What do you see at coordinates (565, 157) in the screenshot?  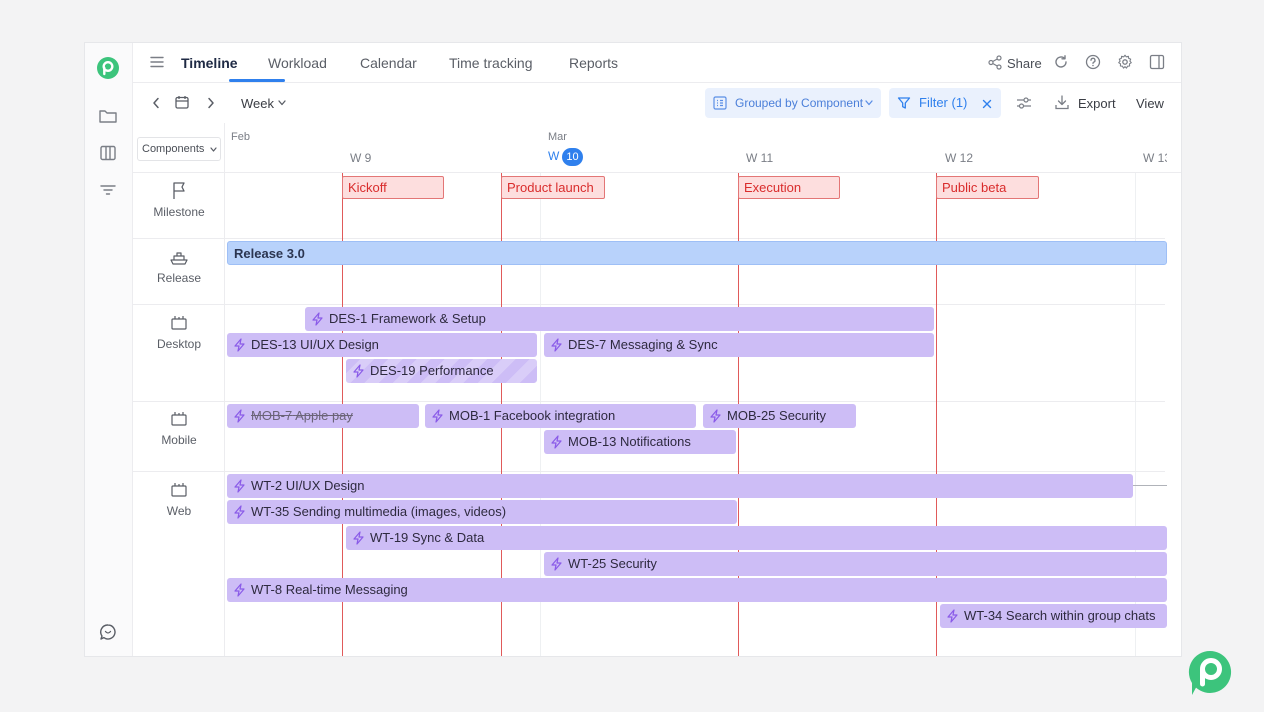 I see `current-week-label: W 10` at bounding box center [565, 157].